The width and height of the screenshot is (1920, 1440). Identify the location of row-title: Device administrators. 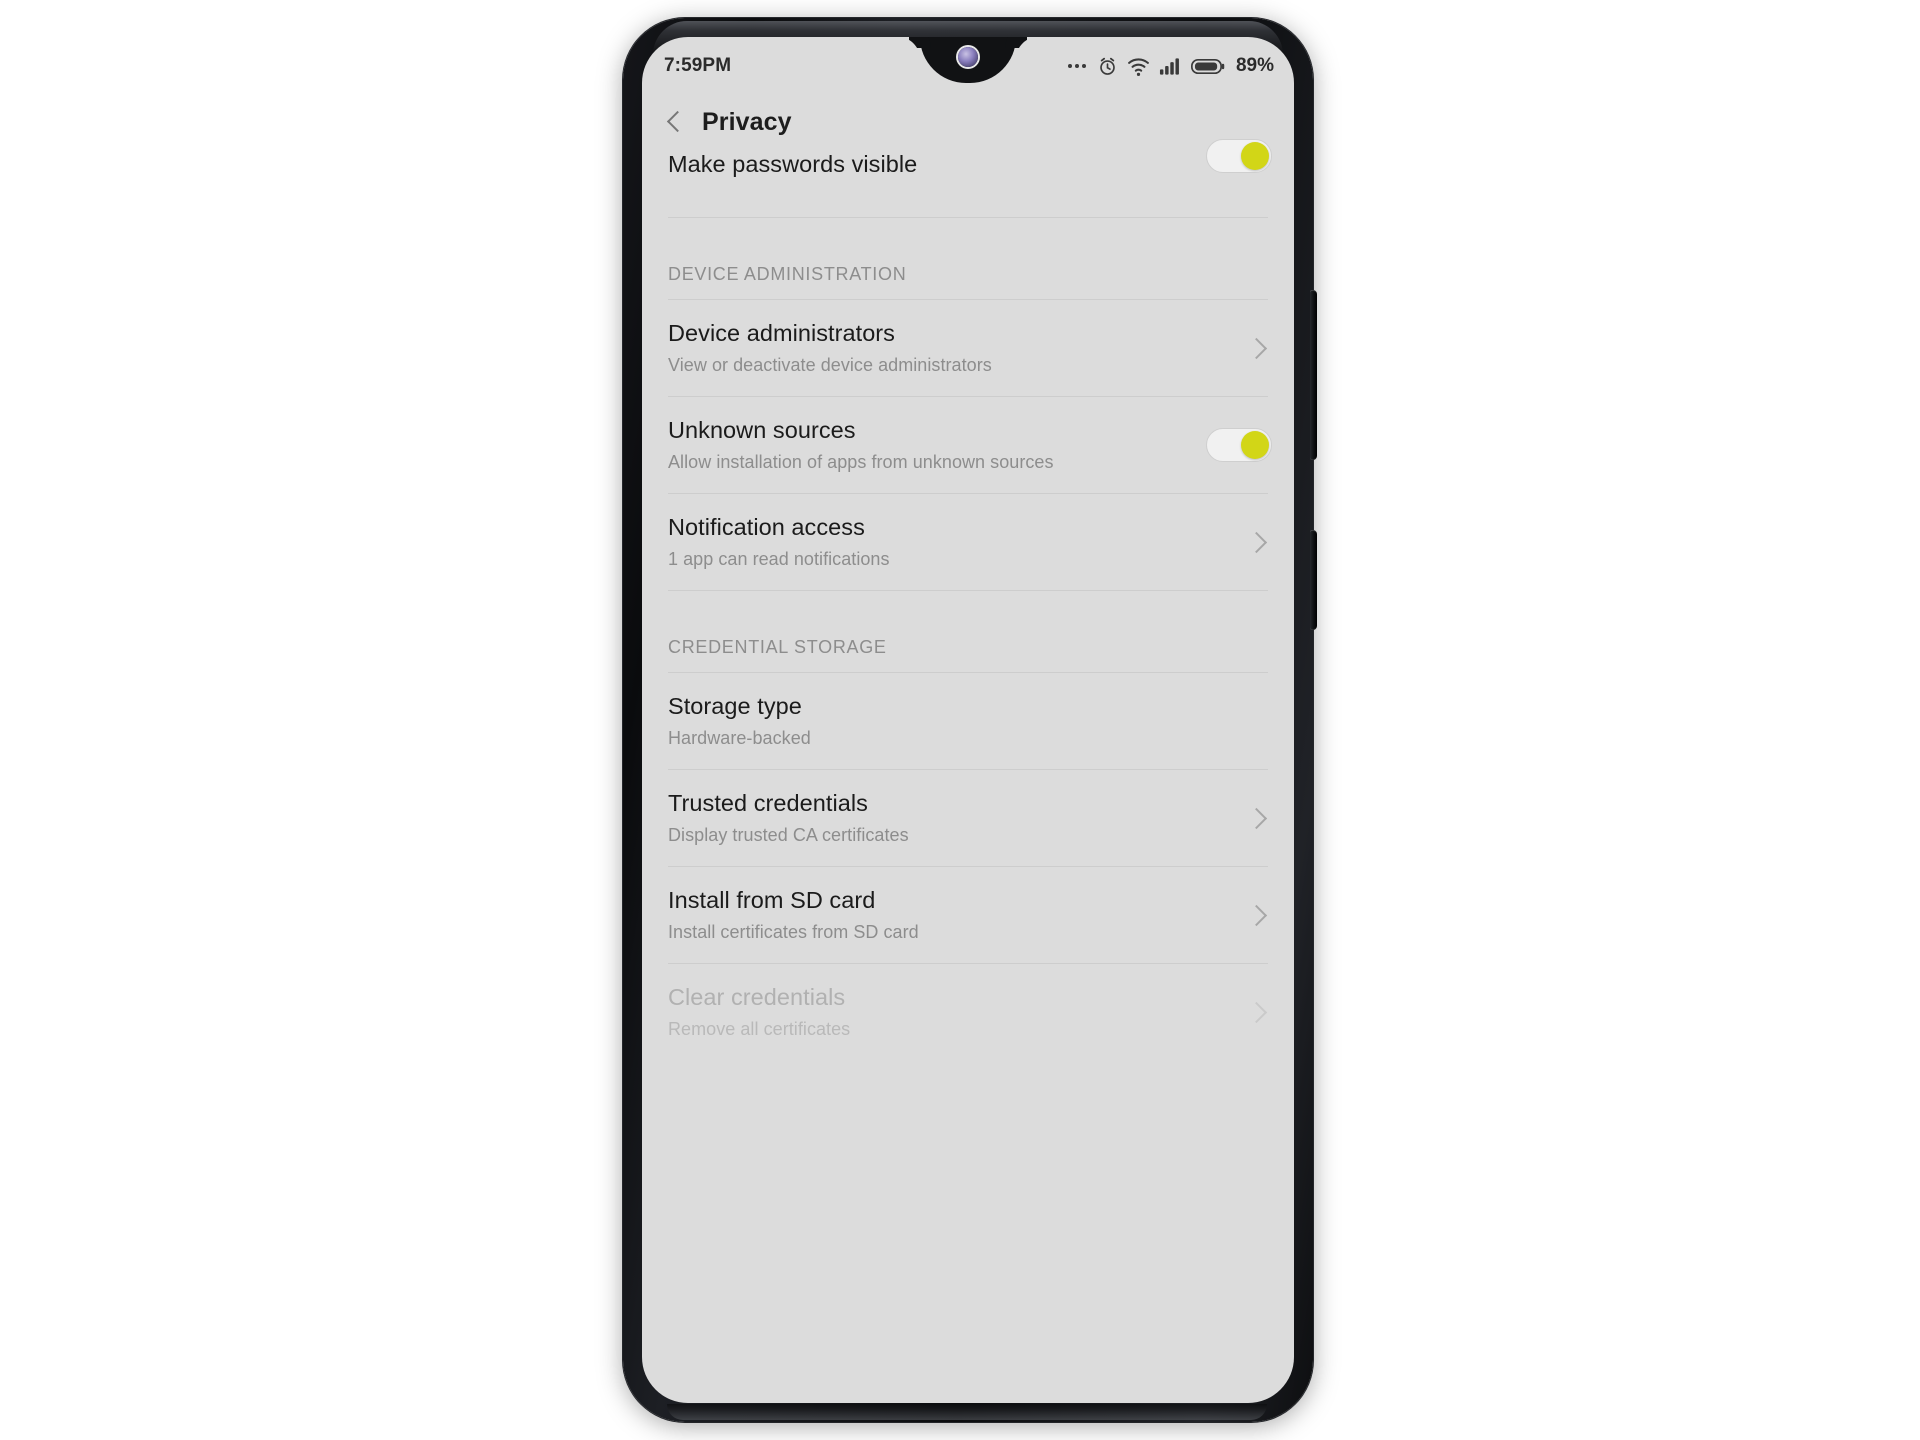
(781, 332).